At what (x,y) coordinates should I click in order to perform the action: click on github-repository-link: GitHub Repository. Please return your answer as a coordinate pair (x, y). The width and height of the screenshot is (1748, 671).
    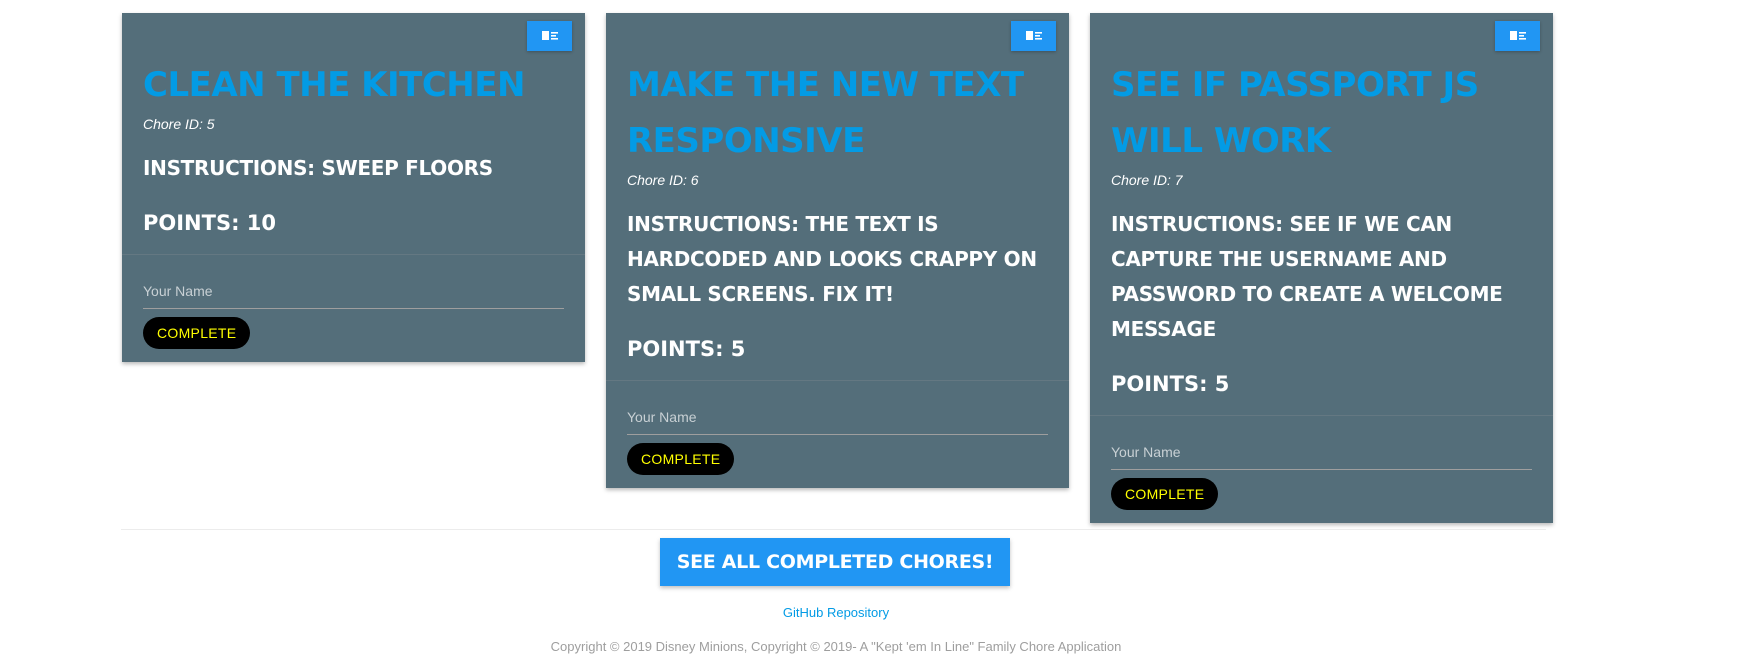
    Looking at the image, I should click on (836, 612).